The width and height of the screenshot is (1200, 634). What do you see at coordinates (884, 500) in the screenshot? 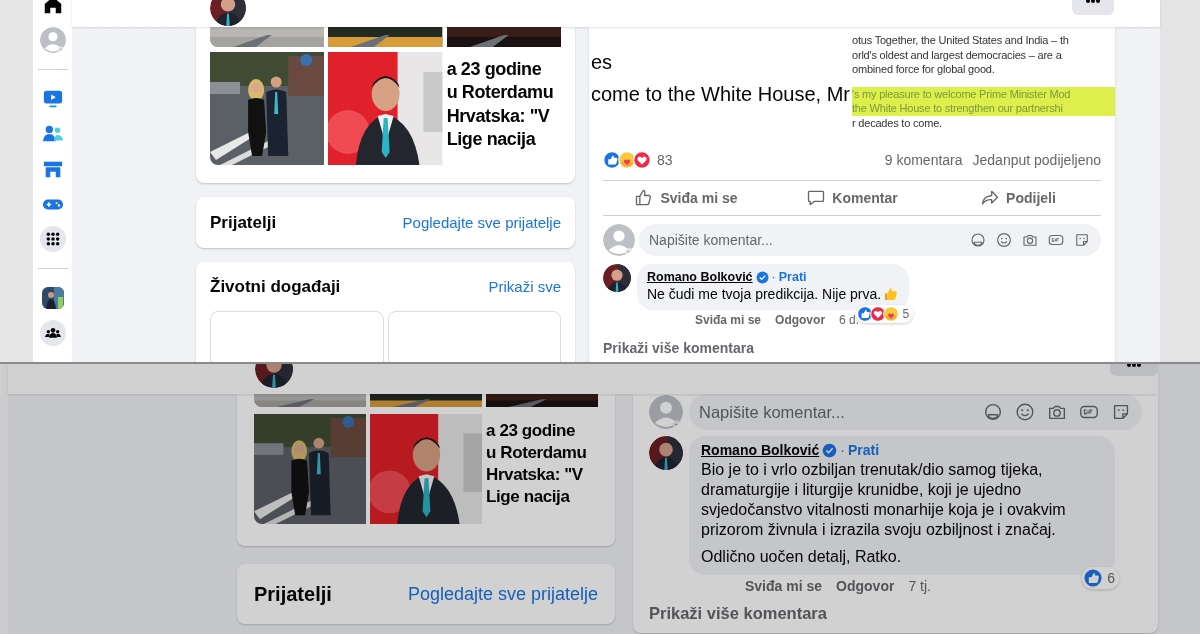
I see `comment-text: Bio je to i vrlo ozbiljan trenutak/dio samog tijeka, dramaturgije i liturgije krunidbe, koji je ujedno svjedočanstvo vitalnosti monarhije koja je i ovakvim prizorom živnula i izrazila svoju ozbiljnost i značaj.` at bounding box center [884, 500].